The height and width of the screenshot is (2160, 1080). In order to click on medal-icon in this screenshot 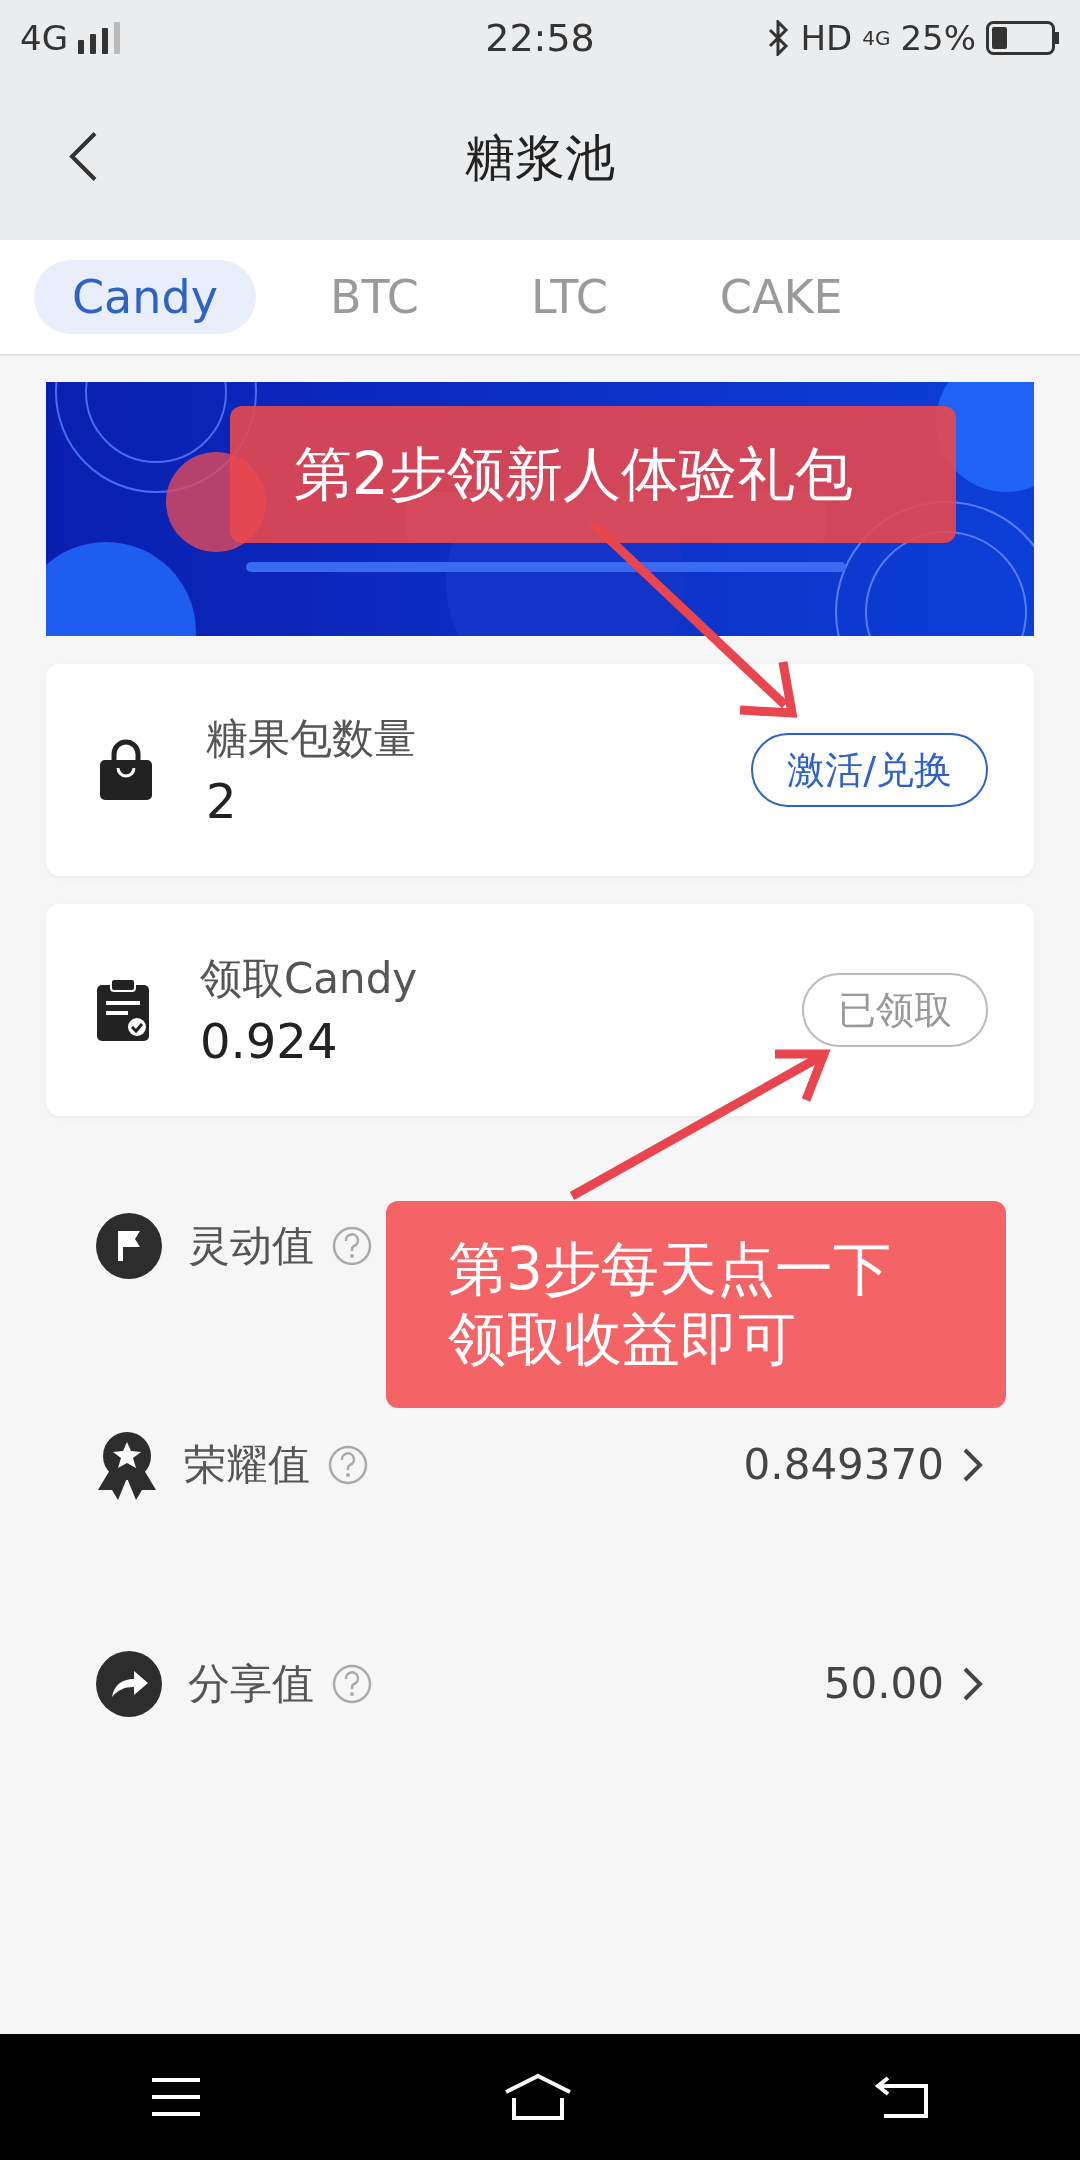, I will do `click(127, 1464)`.